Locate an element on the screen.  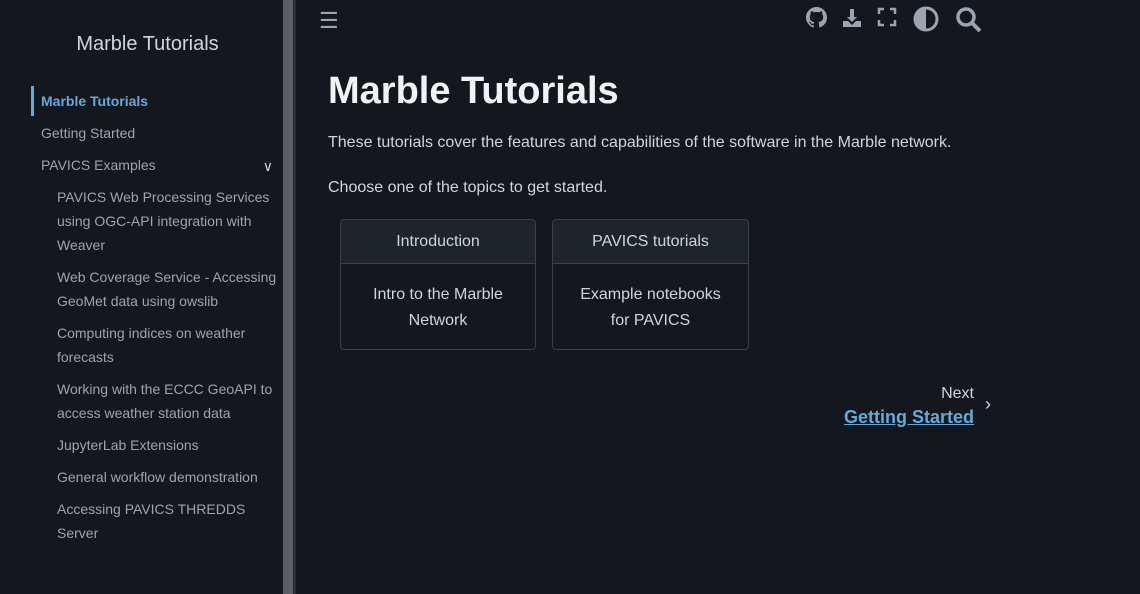
chevron-down-icon: ∨ is located at coordinates (268, 166).